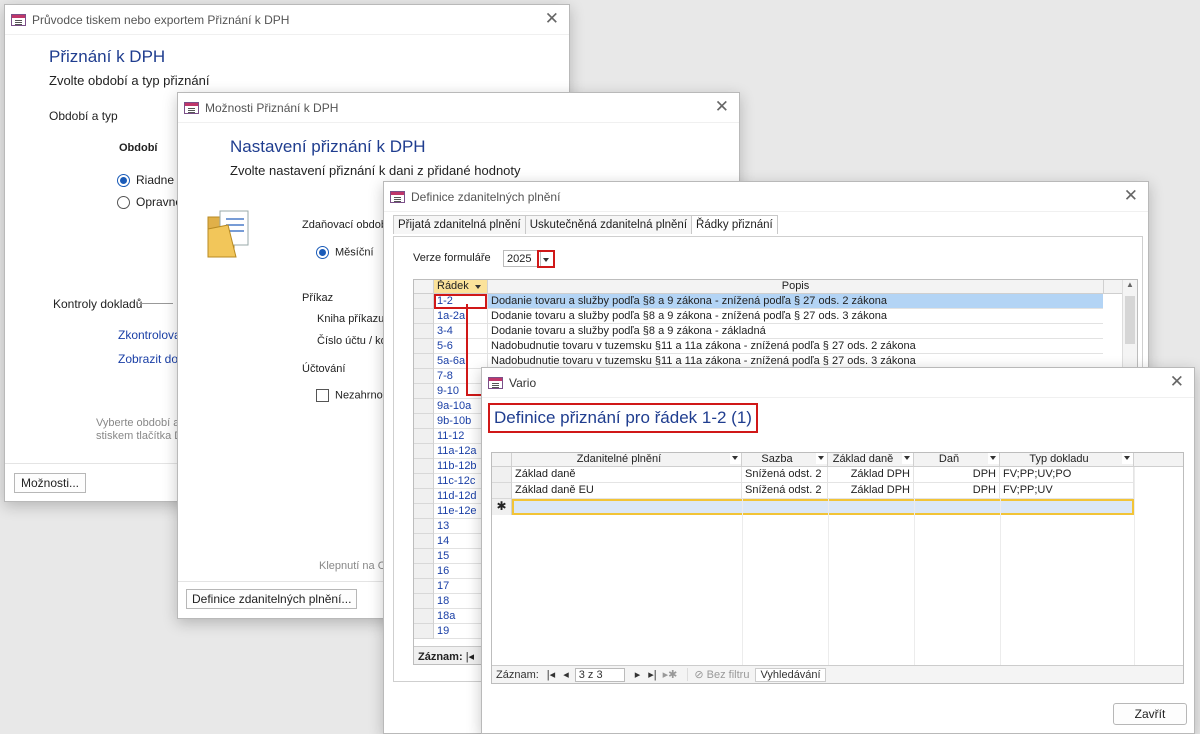 The width and height of the screenshot is (1200, 734). I want to click on radio-corrective: Opravné, so click(149, 202).